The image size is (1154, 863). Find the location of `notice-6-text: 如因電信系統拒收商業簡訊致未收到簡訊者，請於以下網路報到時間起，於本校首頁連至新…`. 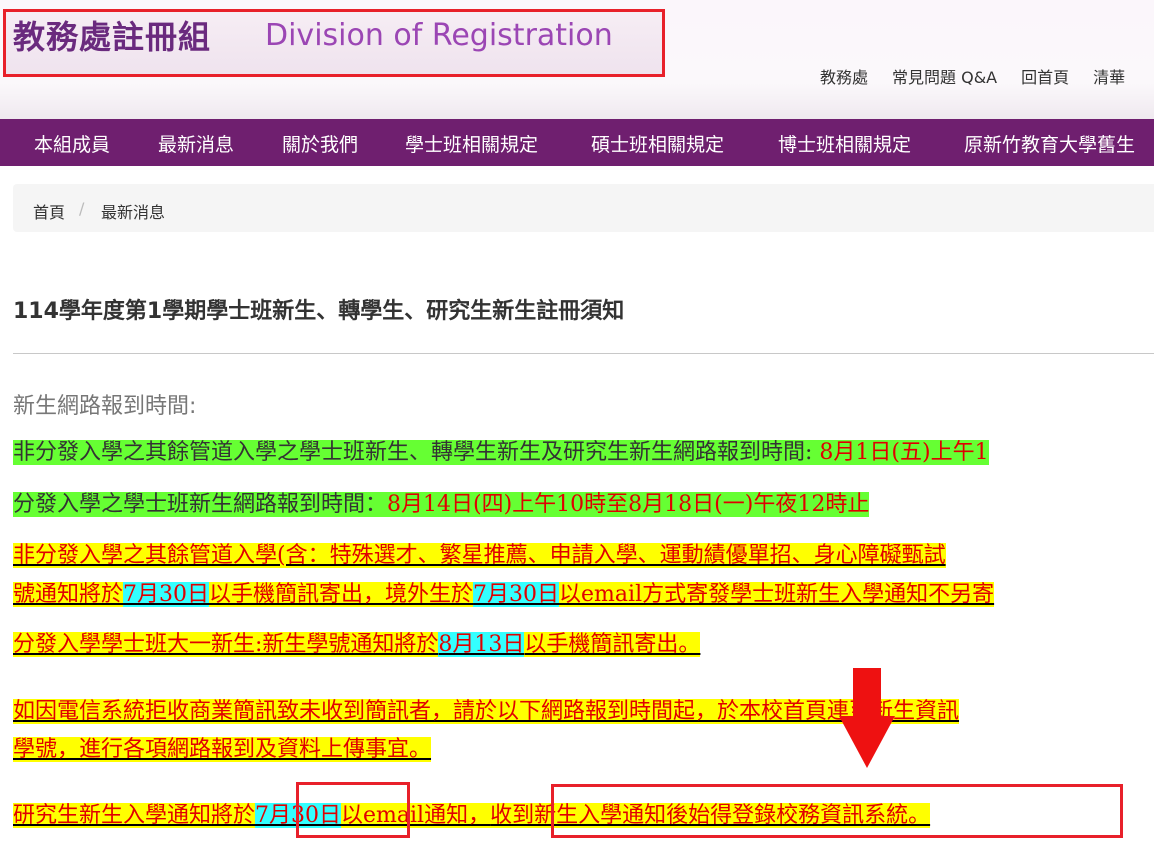

notice-6-text: 如因電信系統拒收商業簡訊致未收到簡訊者，請於以下網路報到時間起，於本校首頁連至新… is located at coordinates (486, 711).